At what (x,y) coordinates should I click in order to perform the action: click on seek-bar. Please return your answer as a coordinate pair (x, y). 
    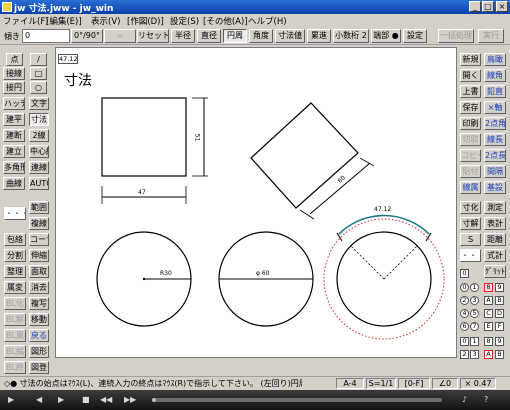
    Looking at the image, I should click on (297, 400).